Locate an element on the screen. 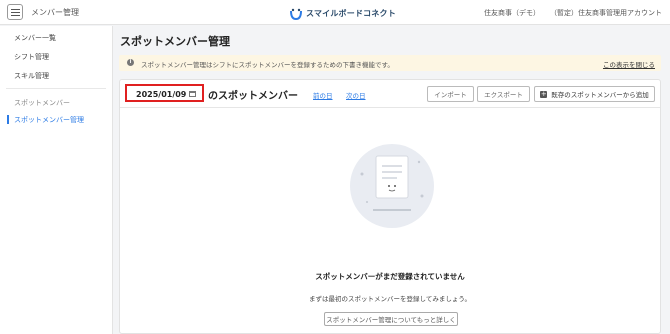 The height and width of the screenshot is (334, 670). account-info: 住友商事（デモ） （暫定）住友商事管理用アカウント is located at coordinates (573, 13).